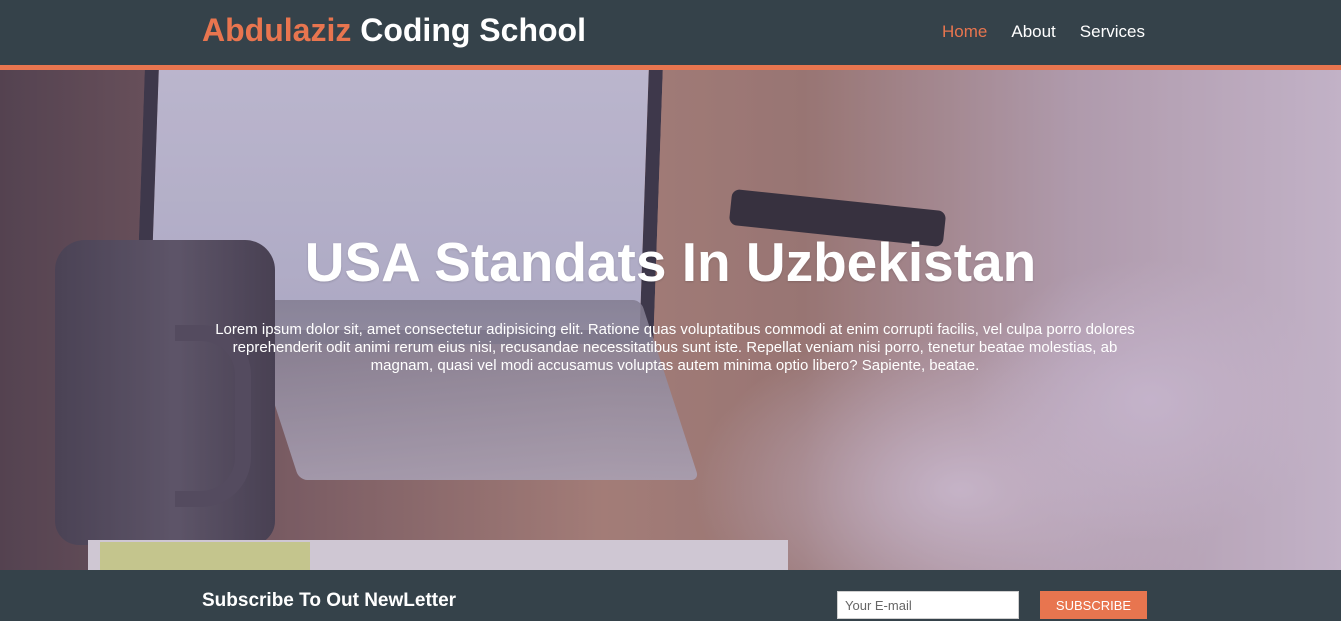 This screenshot has height=621, width=1341. I want to click on hero-title: USA Standats In Uzbekistan, so click(670, 262).